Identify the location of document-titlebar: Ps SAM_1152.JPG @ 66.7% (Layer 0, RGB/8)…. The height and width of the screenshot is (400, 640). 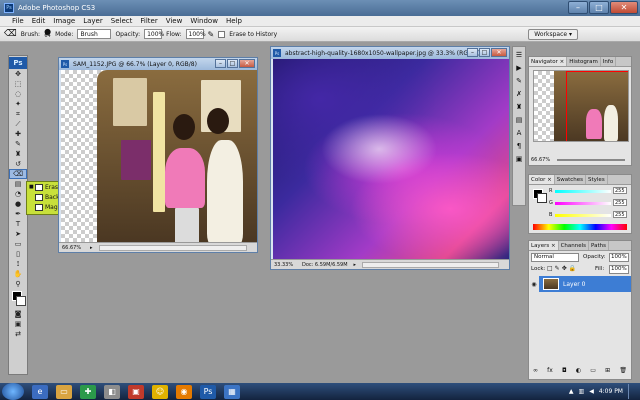
(158, 64).